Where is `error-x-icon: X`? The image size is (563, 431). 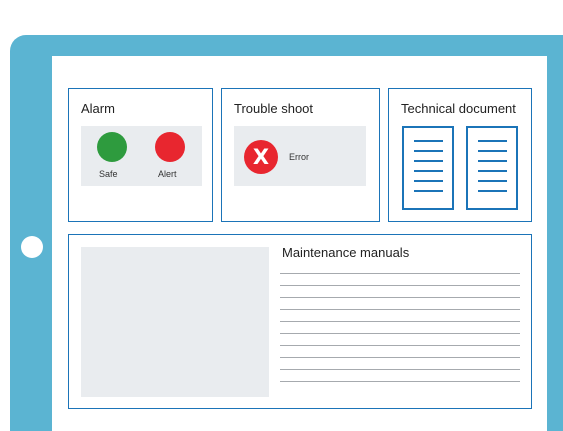
error-x-icon: X is located at coordinates (261, 157).